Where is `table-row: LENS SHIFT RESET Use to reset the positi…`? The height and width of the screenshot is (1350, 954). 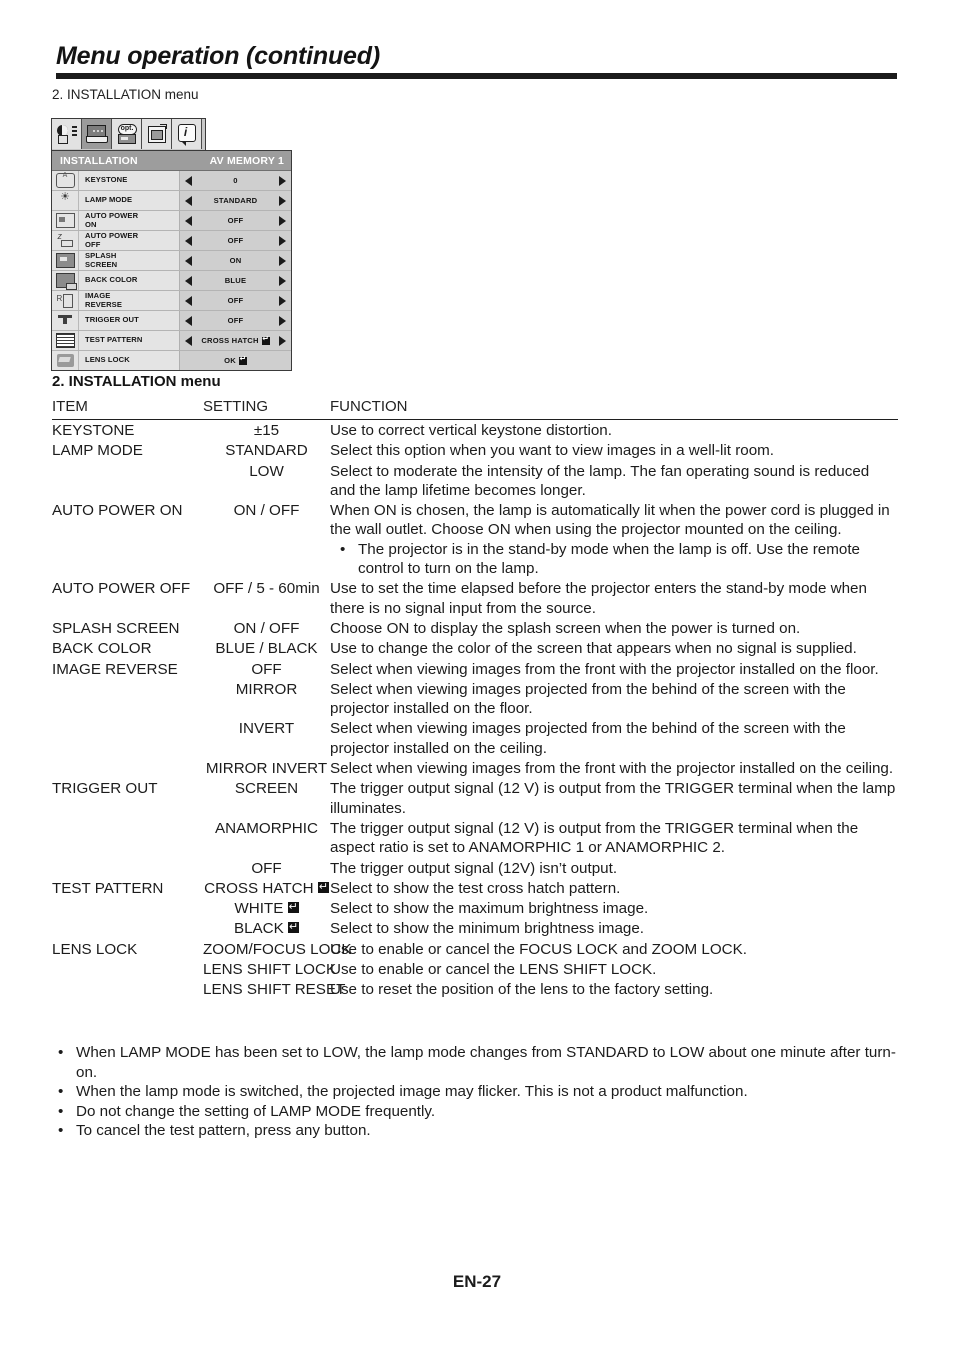 table-row: LENS SHIFT RESET Use to reset the positi… is located at coordinates (475, 989).